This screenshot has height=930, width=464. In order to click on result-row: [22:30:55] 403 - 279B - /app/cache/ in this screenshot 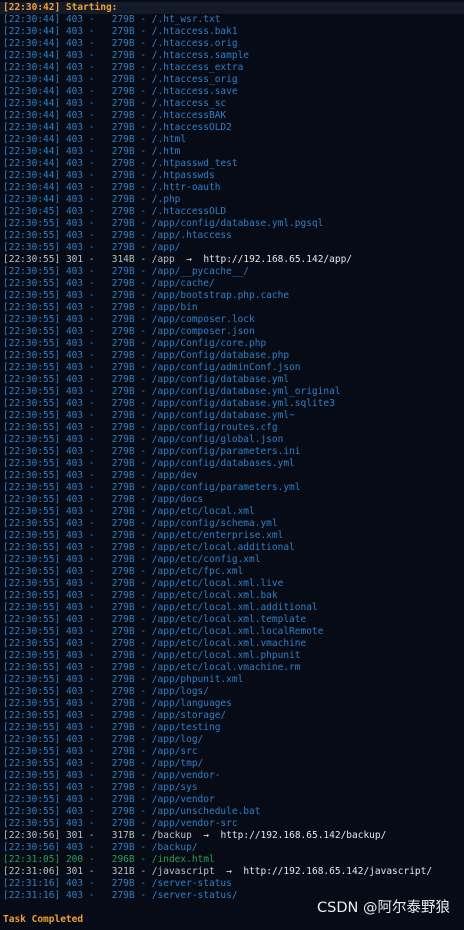, I will do `click(109, 283)`.